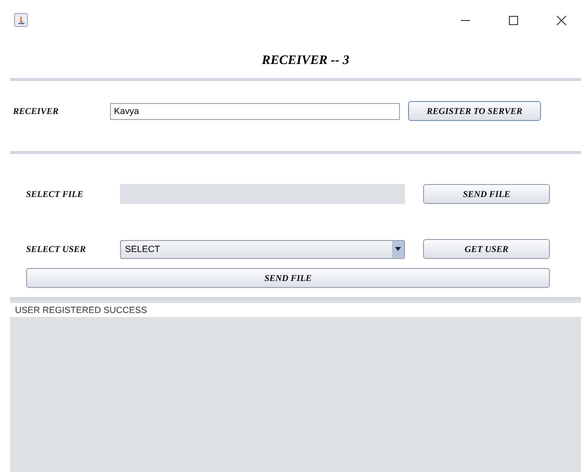  I want to click on log-message: USER REGISTERED SUCCESS, so click(295, 310).